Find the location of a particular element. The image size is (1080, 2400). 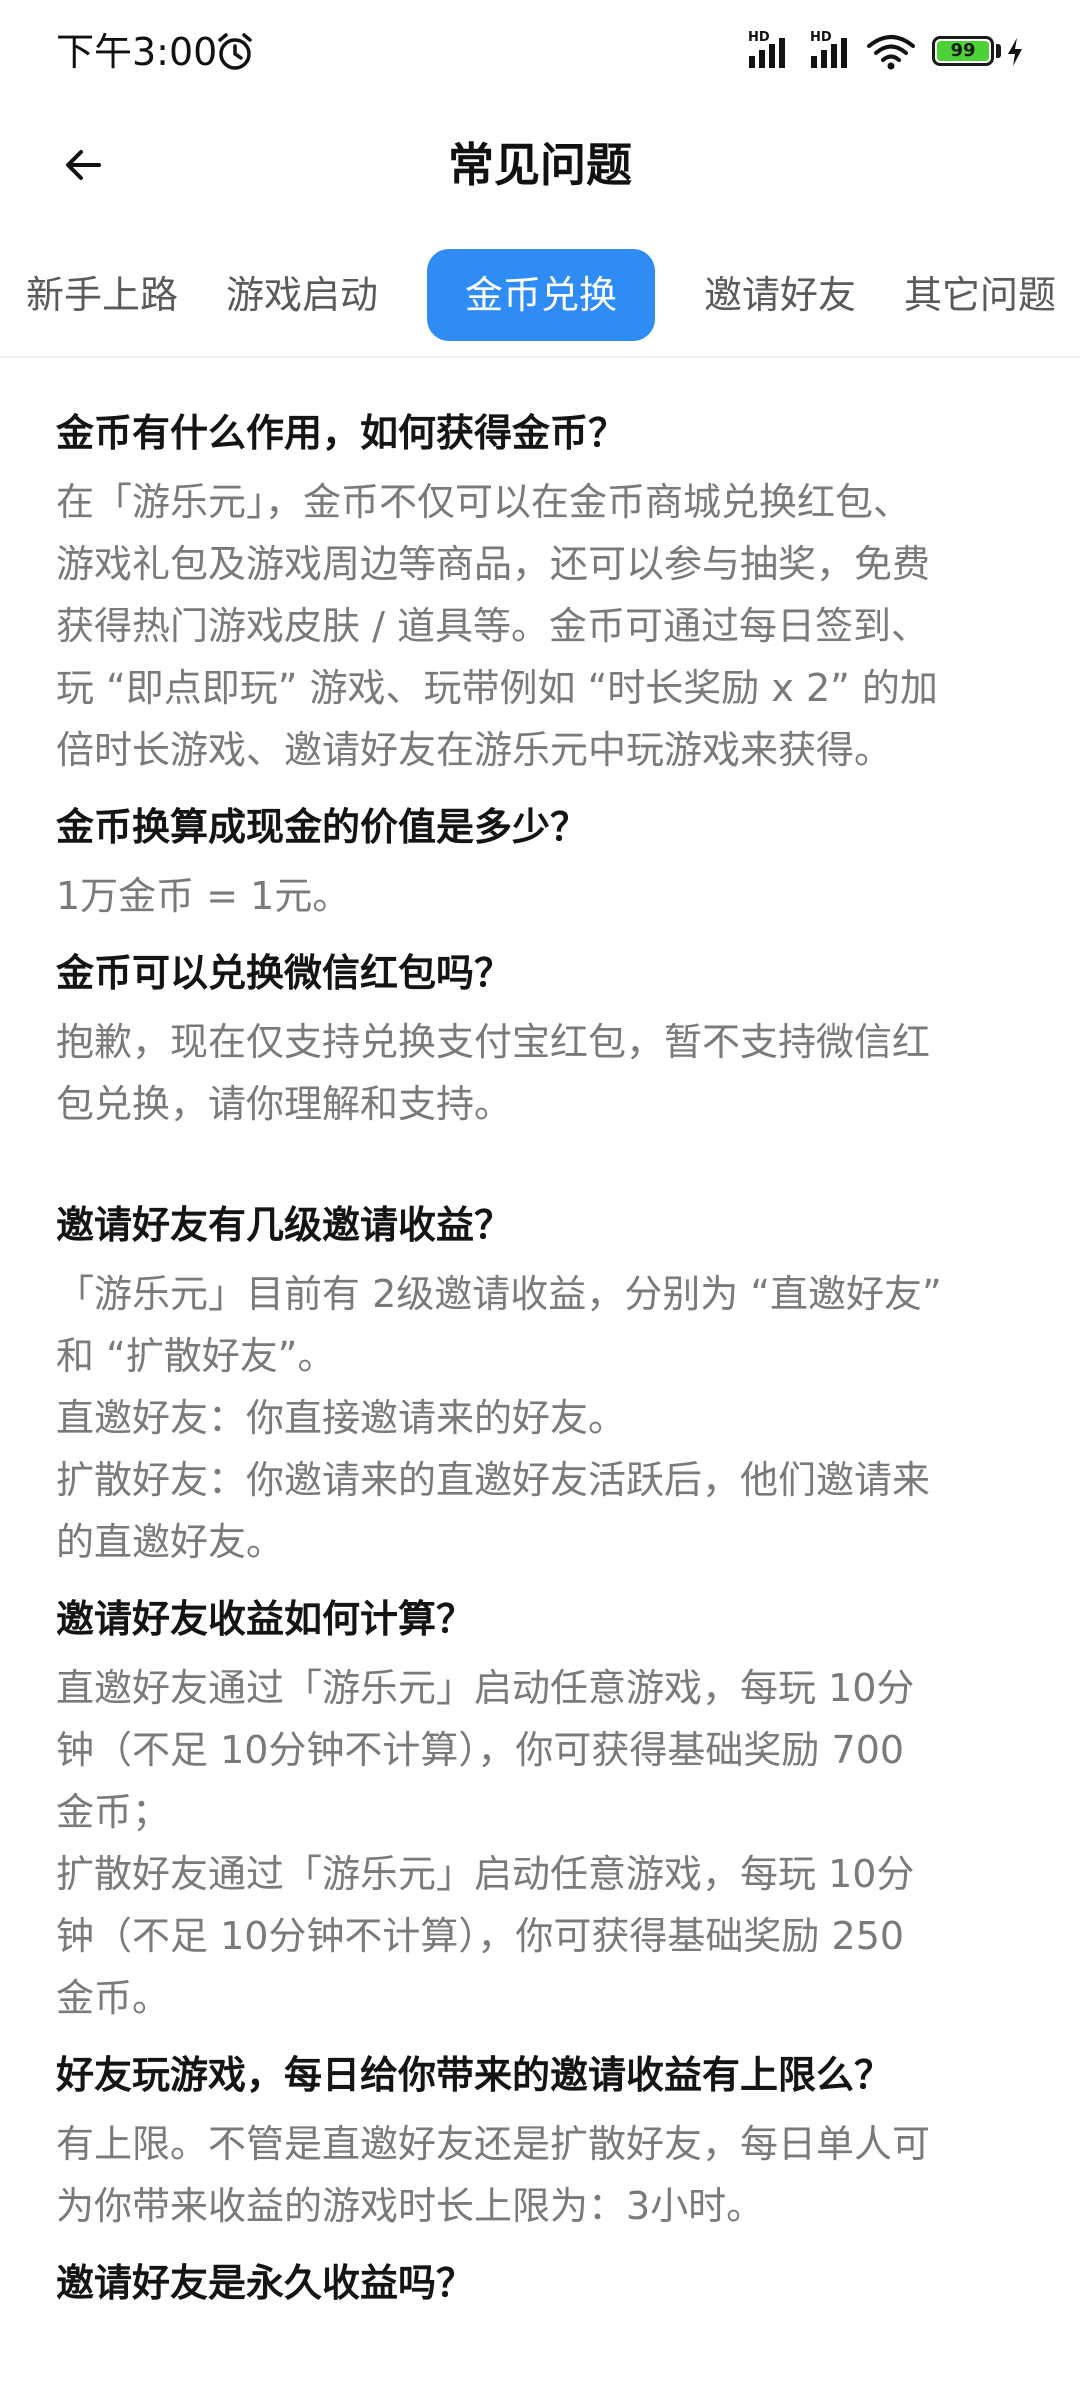

header: 常见问题 is located at coordinates (540, 165).